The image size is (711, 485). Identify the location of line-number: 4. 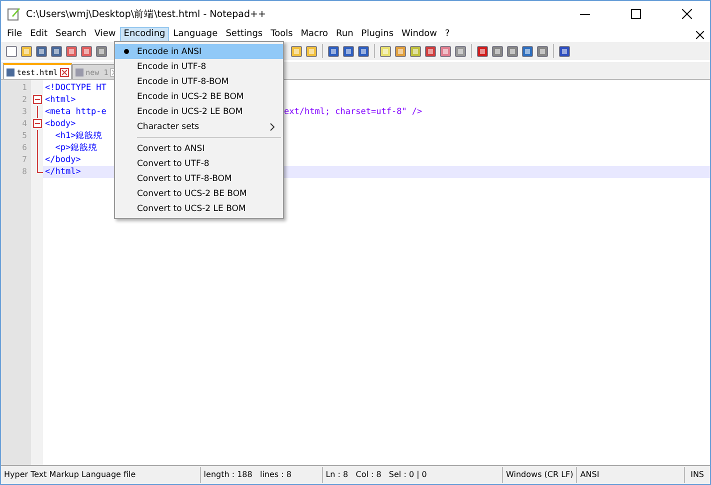
(24, 124).